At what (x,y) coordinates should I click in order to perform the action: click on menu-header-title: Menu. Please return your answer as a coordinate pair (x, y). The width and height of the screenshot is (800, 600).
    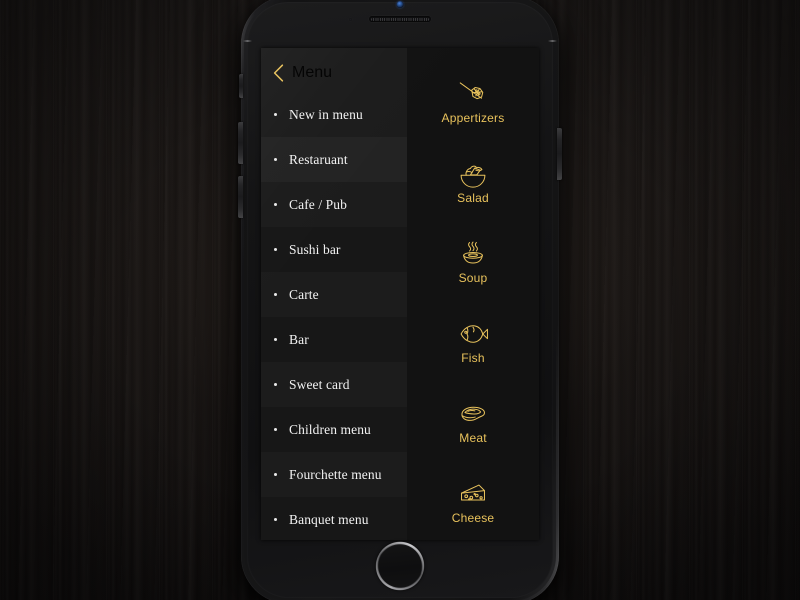
    Looking at the image, I should click on (312, 72).